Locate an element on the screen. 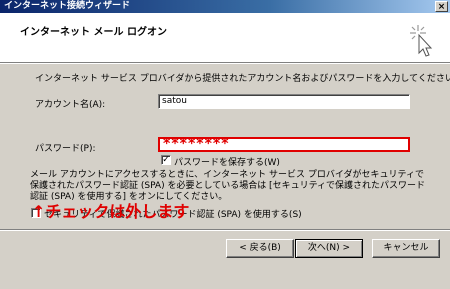 This screenshot has width=450, height=289. password-label: パスワード(P): is located at coordinates (65, 149).